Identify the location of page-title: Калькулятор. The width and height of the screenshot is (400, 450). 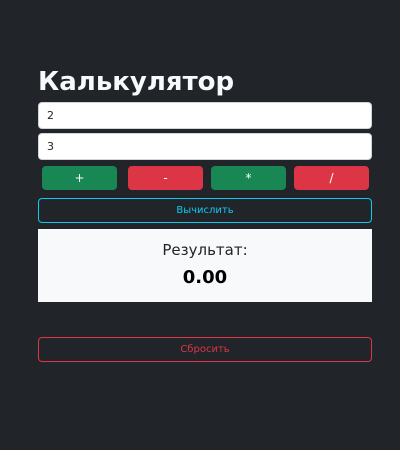
(136, 82).